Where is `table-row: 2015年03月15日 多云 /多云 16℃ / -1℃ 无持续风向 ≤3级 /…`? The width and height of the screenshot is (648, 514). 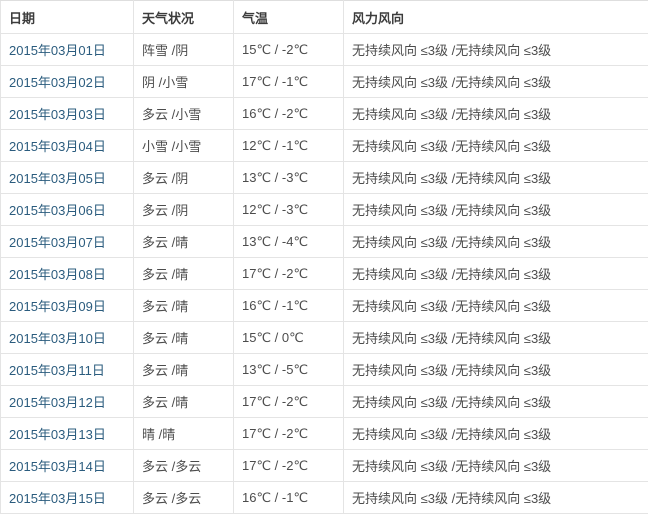 table-row: 2015年03月15日 多云 /多云 16℃ / -1℃ 无持续风向 ≤3级 /… is located at coordinates (324, 498).